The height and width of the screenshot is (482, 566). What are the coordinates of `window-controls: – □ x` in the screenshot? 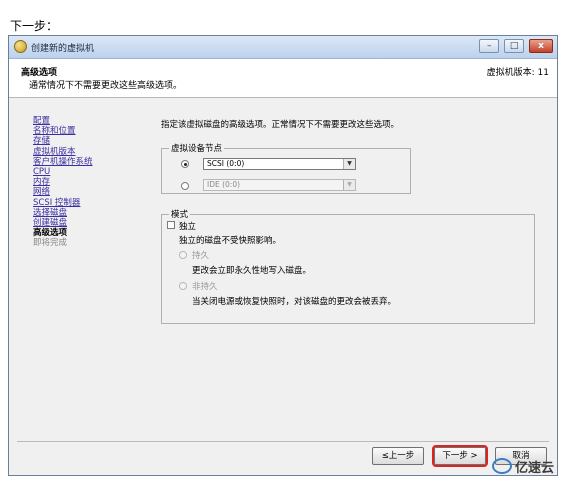 It's located at (515, 46).